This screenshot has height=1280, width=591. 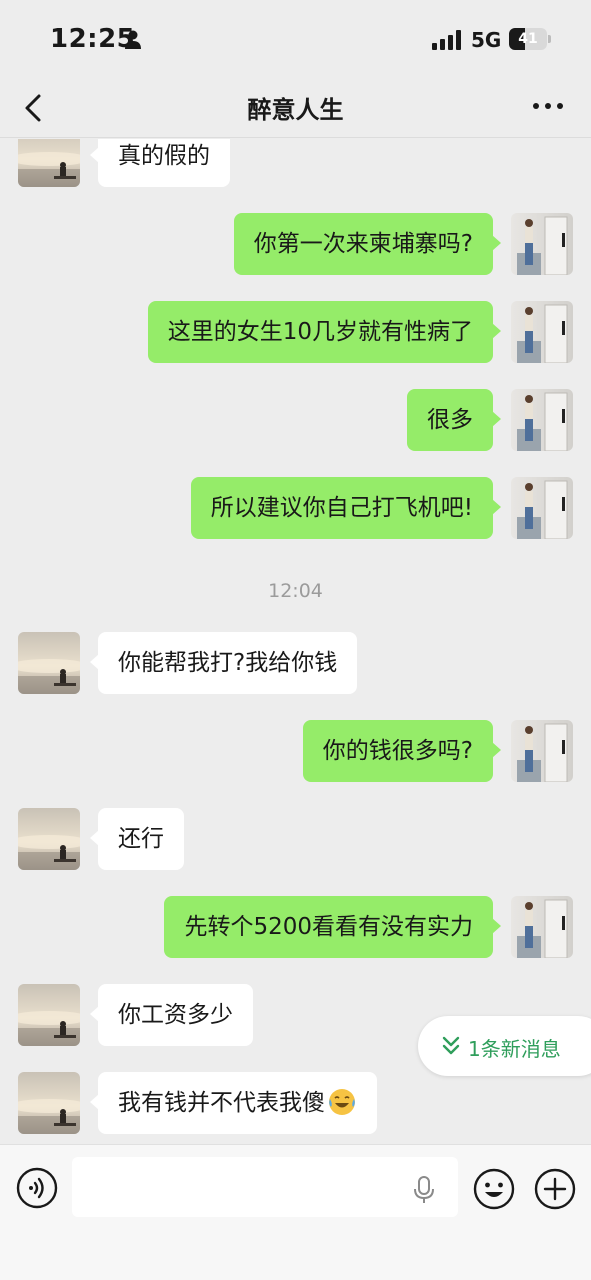 What do you see at coordinates (486, 40) in the screenshot?
I see `network-type: 5G` at bounding box center [486, 40].